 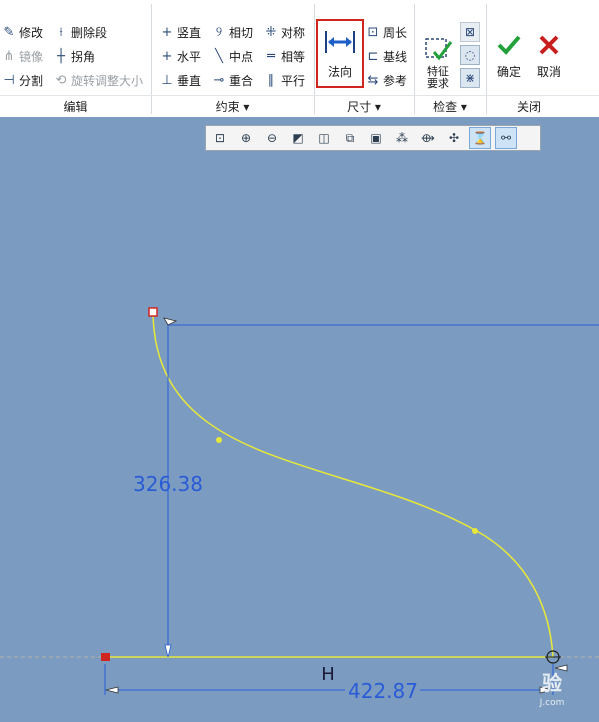 I want to click on line-start-point, so click(x=105, y=657).